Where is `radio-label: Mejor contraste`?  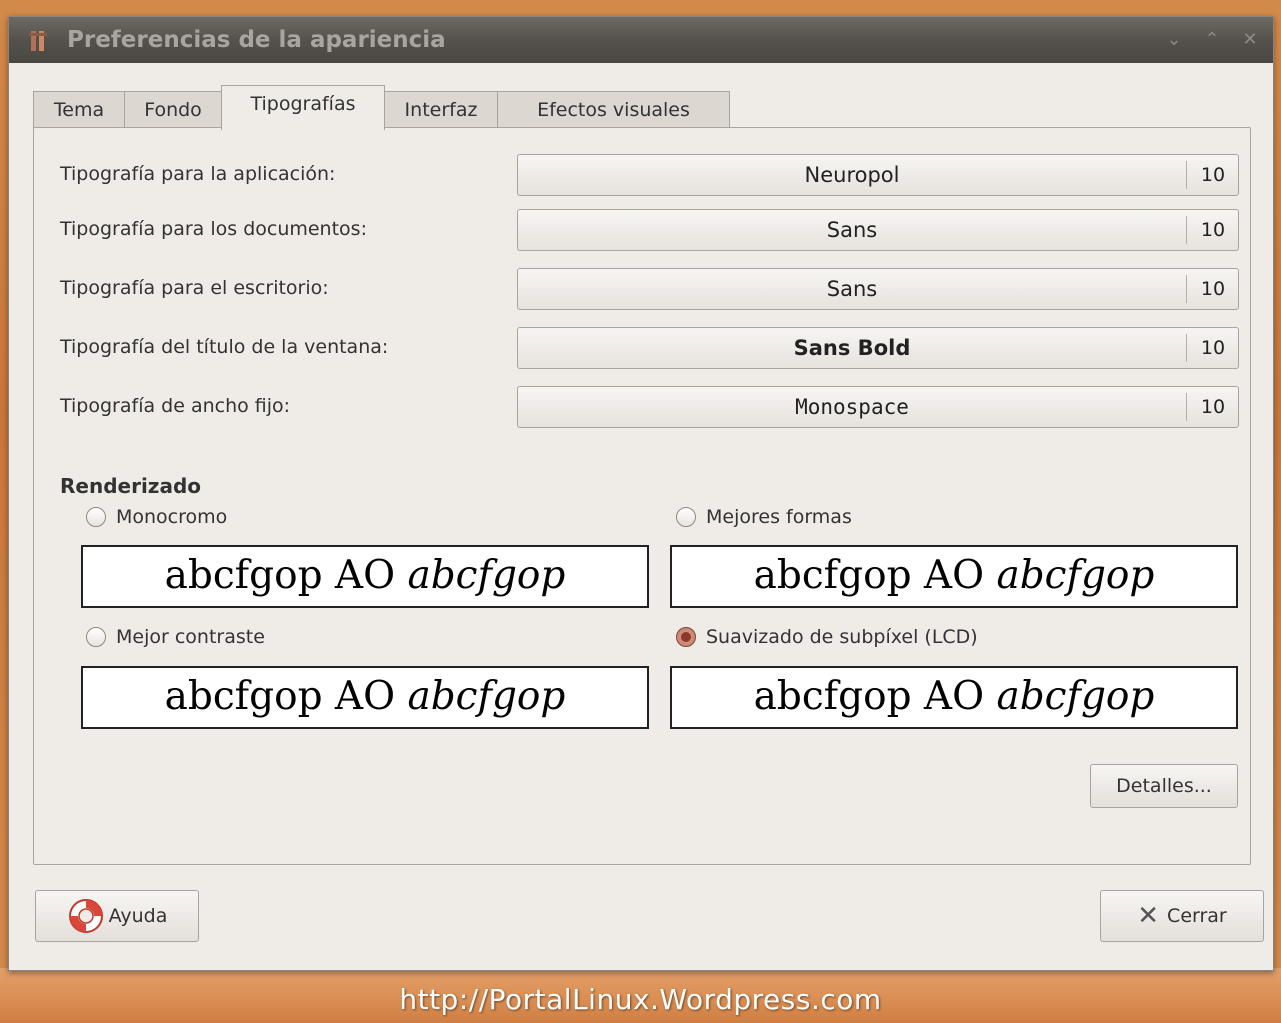
radio-label: Mejor contraste is located at coordinates (190, 637).